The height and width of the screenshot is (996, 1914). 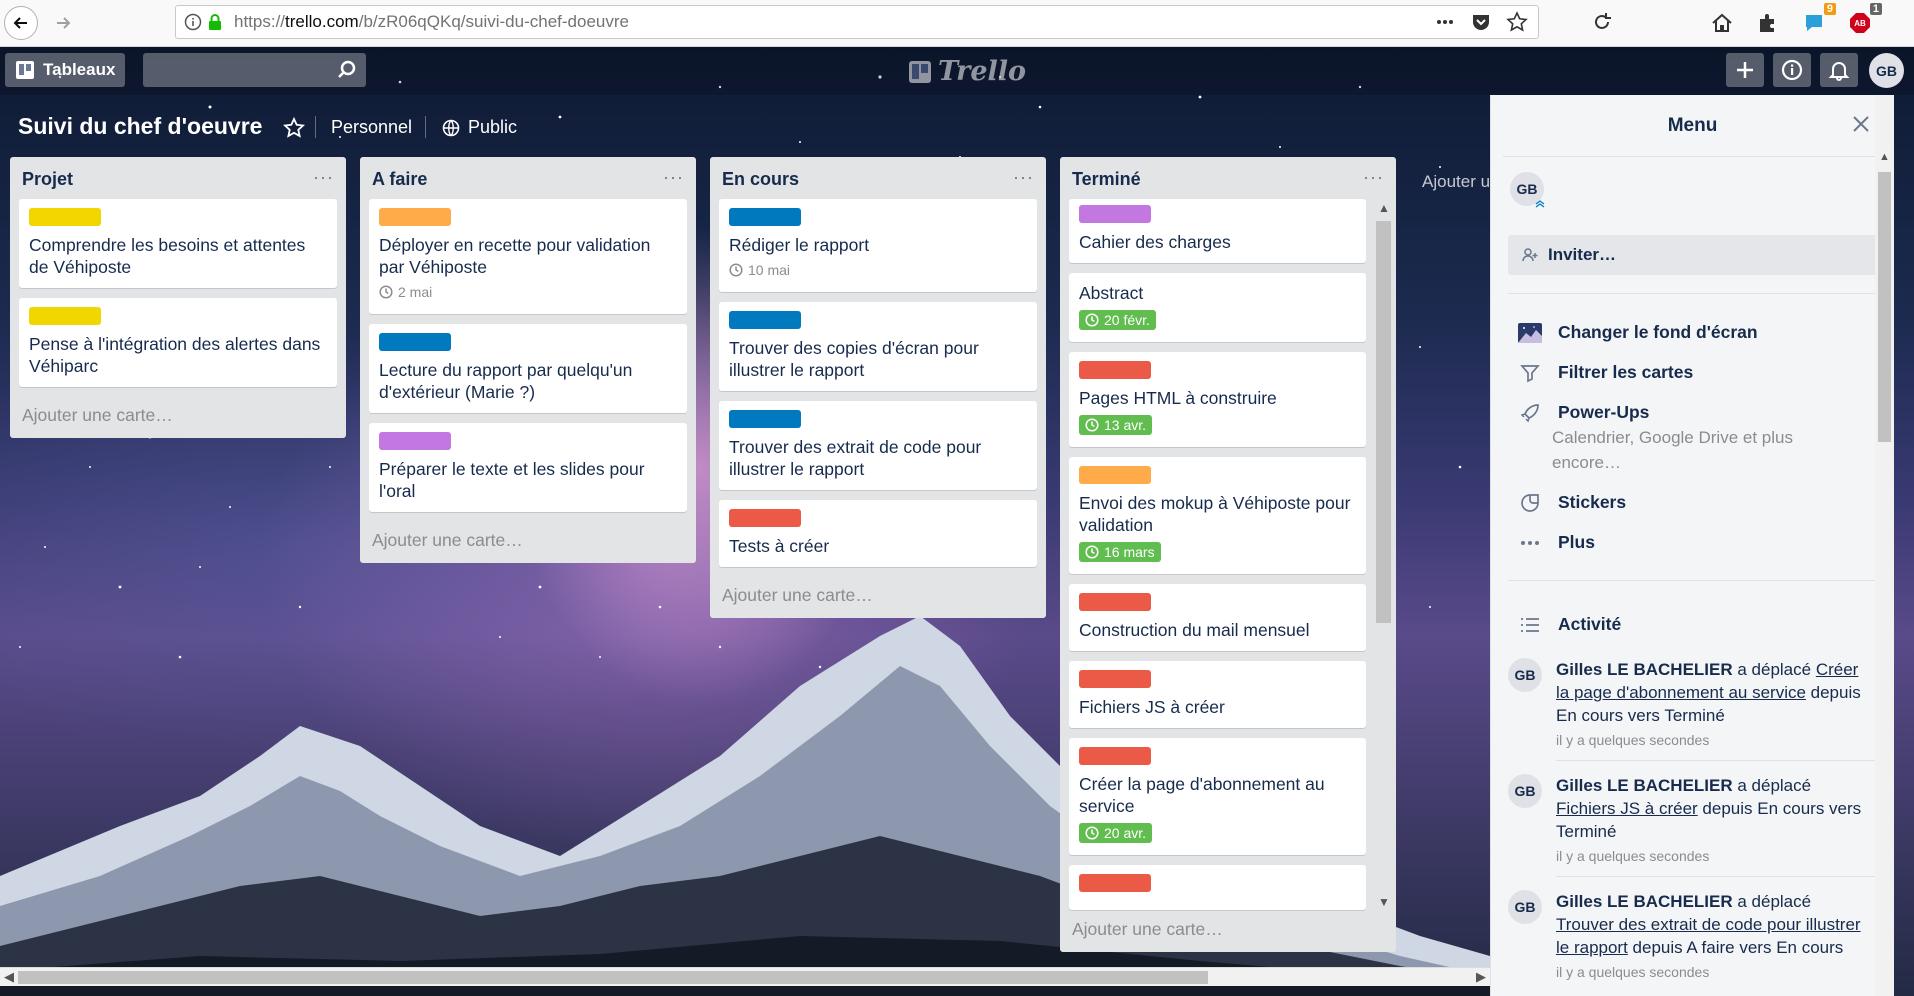 I want to click on list-header: A faire ···, so click(x=528, y=178).